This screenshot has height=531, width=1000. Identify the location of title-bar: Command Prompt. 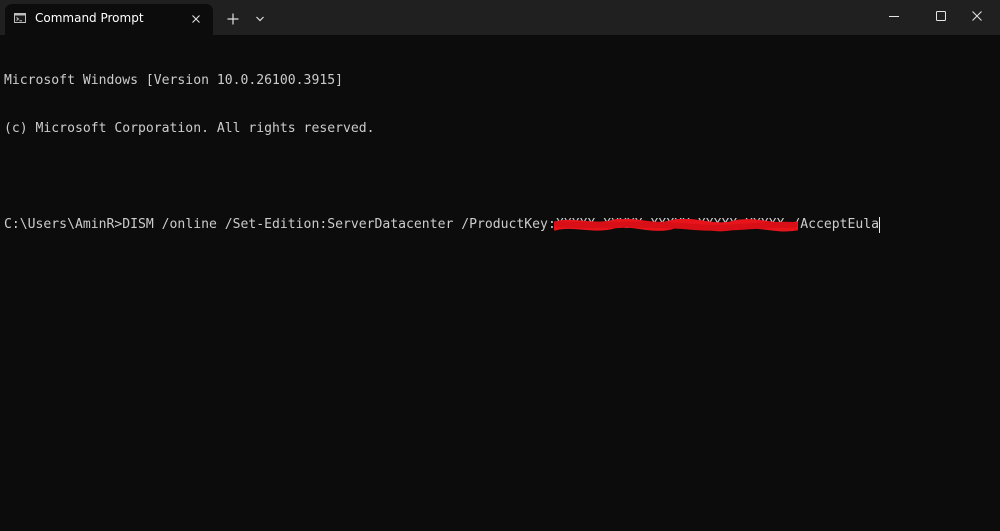
(500, 17).